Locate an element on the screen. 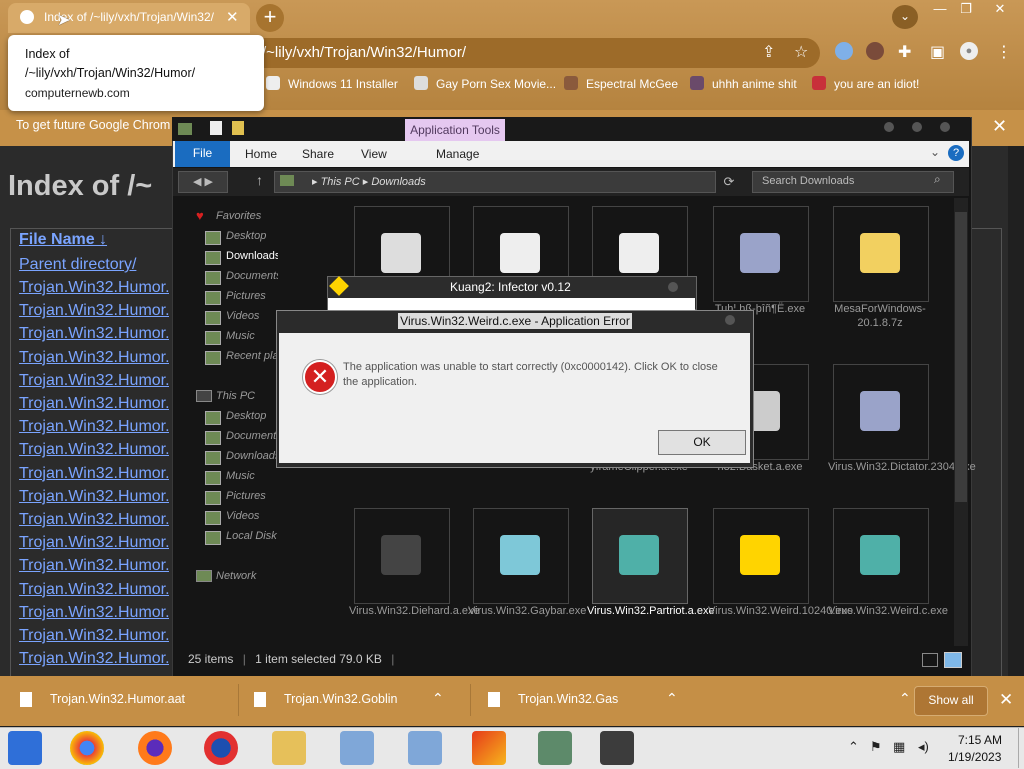 The image size is (1024, 769). search-icon: ⌕ is located at coordinates (937, 179).